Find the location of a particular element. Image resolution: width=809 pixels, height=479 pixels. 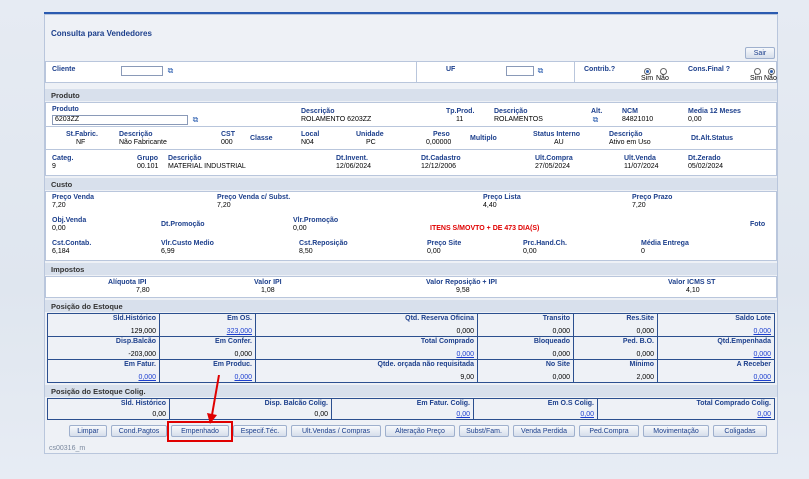

objvenda-value: 0,00 is located at coordinates (59, 228).